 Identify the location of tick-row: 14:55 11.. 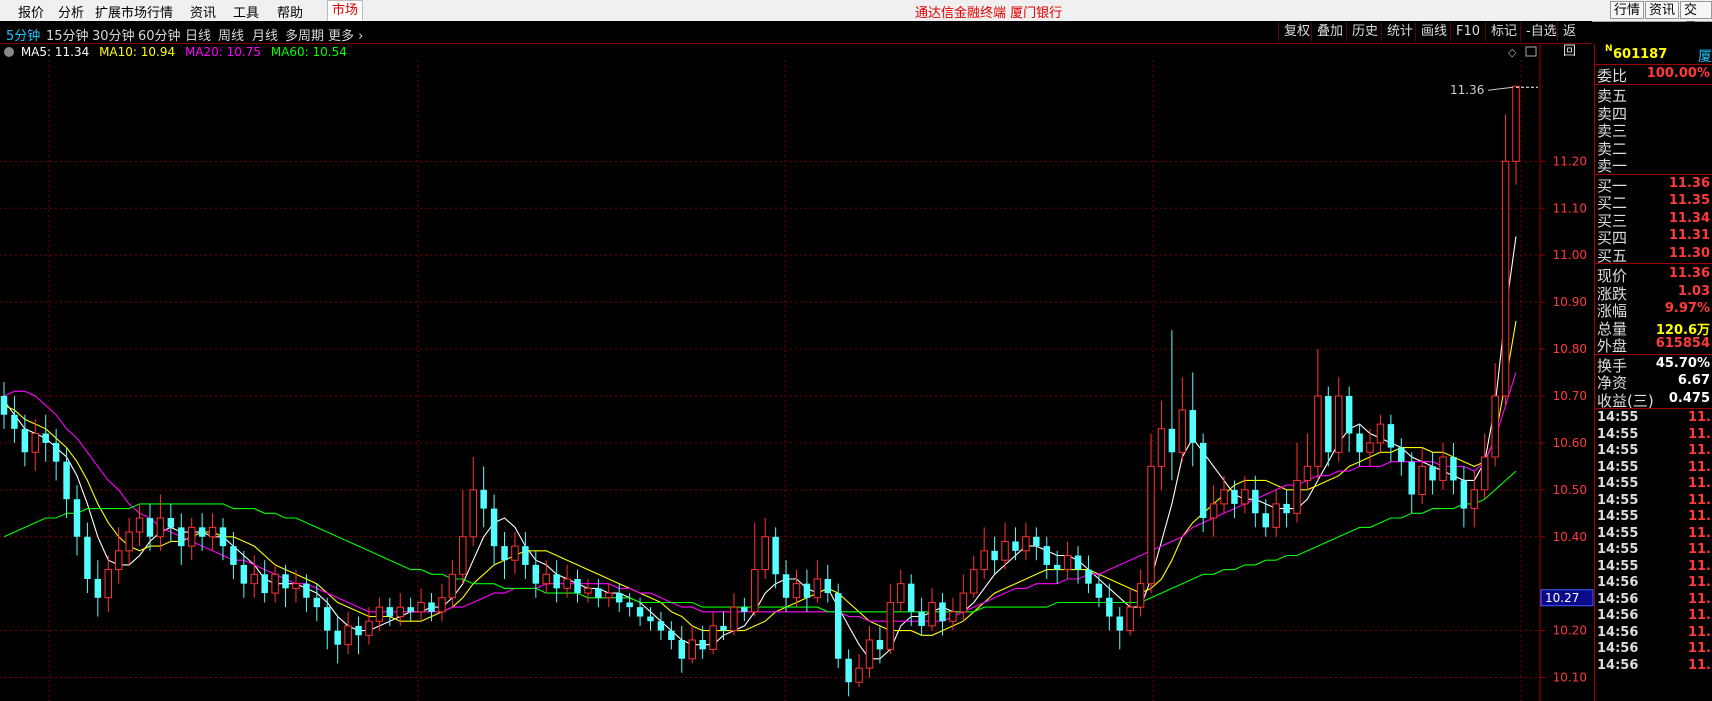
(1653, 485).